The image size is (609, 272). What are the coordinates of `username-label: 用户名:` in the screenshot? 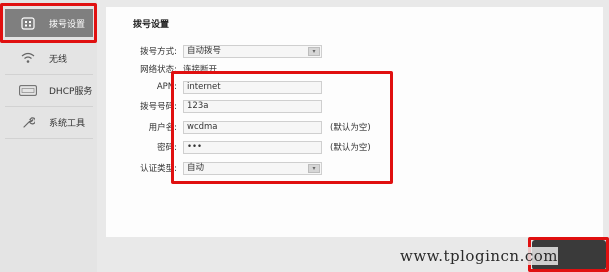 It's located at (162, 128).